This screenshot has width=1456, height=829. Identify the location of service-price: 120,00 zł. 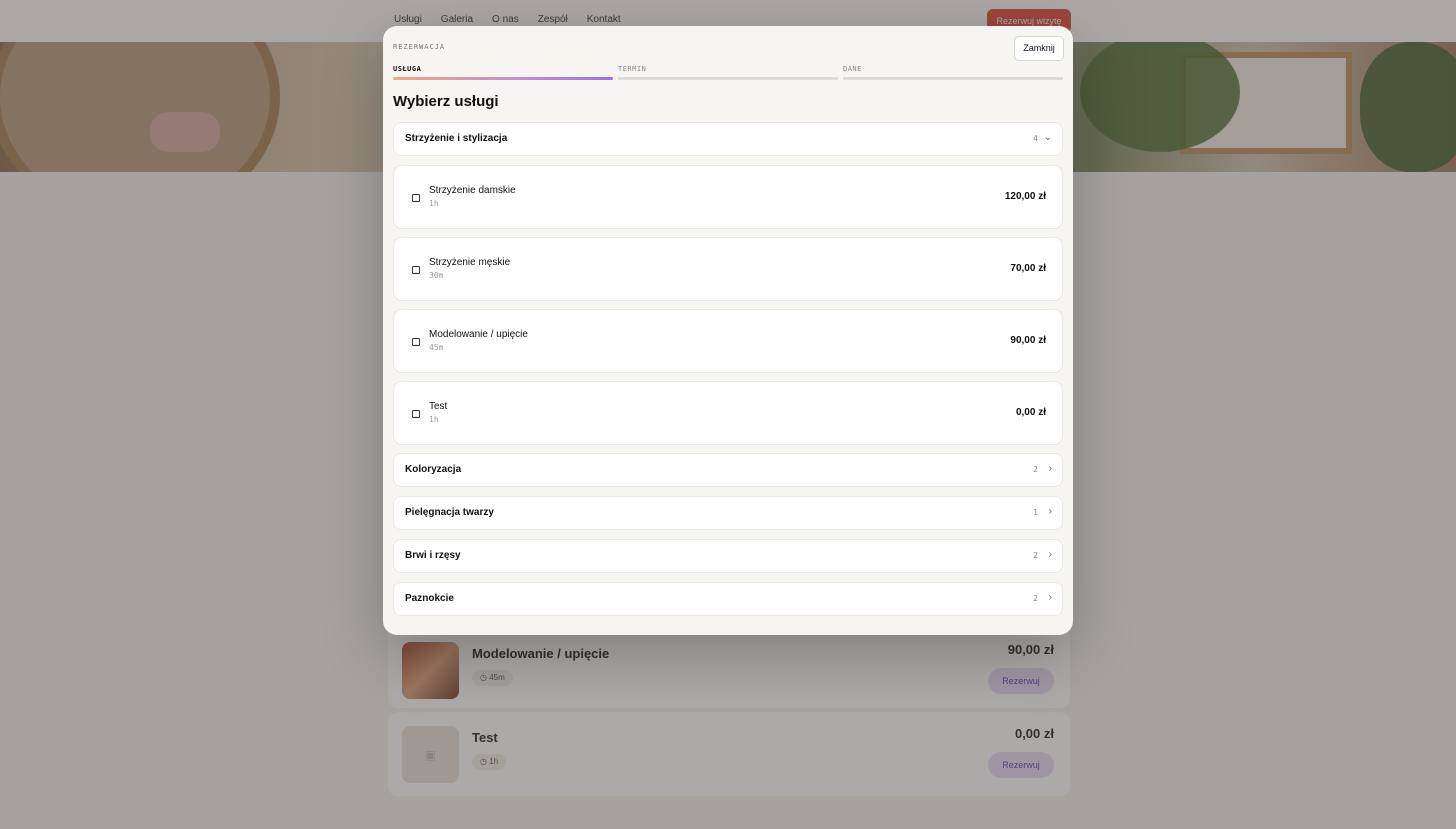
(1025, 196).